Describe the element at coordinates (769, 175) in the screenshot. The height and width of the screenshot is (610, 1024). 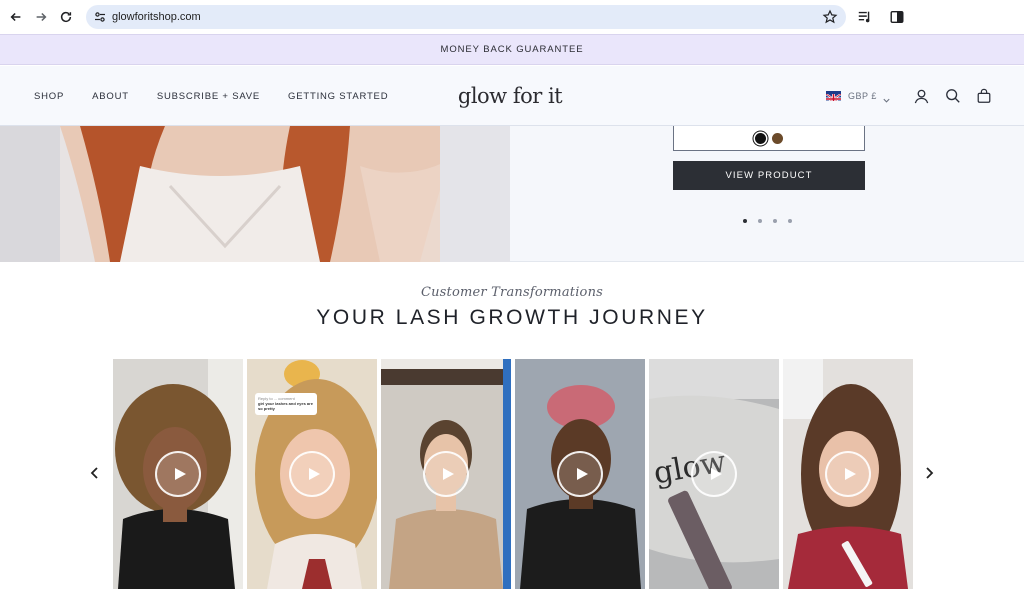
I see `view-product-button: VIEW PRODUCT` at that location.